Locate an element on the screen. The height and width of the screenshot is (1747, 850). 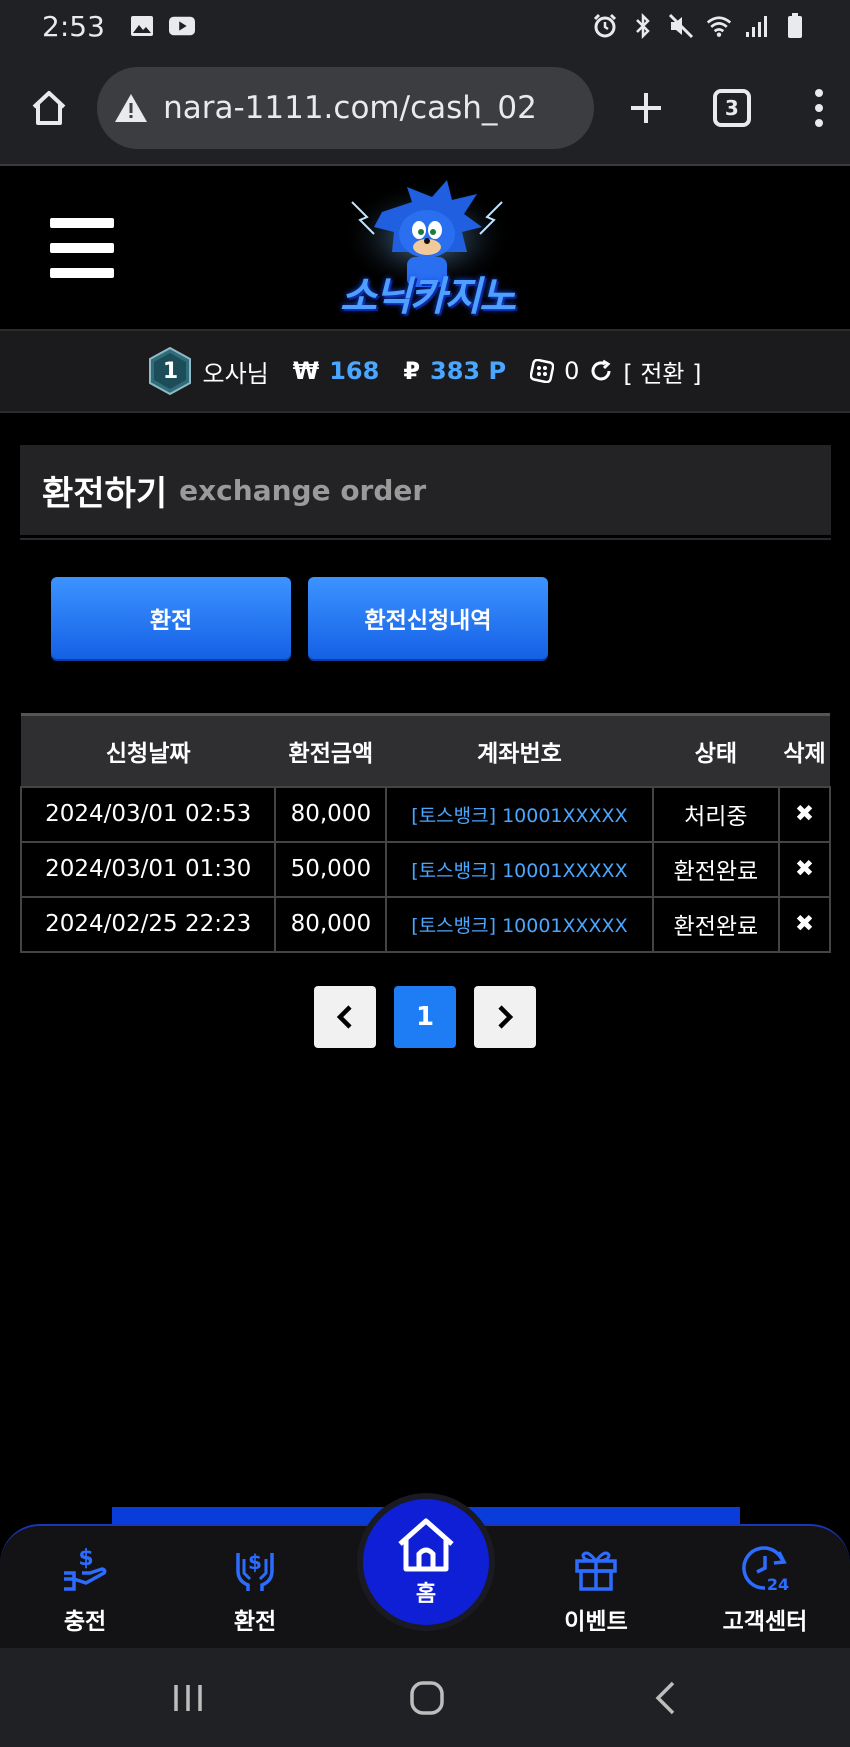
site-header: 소닉카지노 is located at coordinates (425, 249).